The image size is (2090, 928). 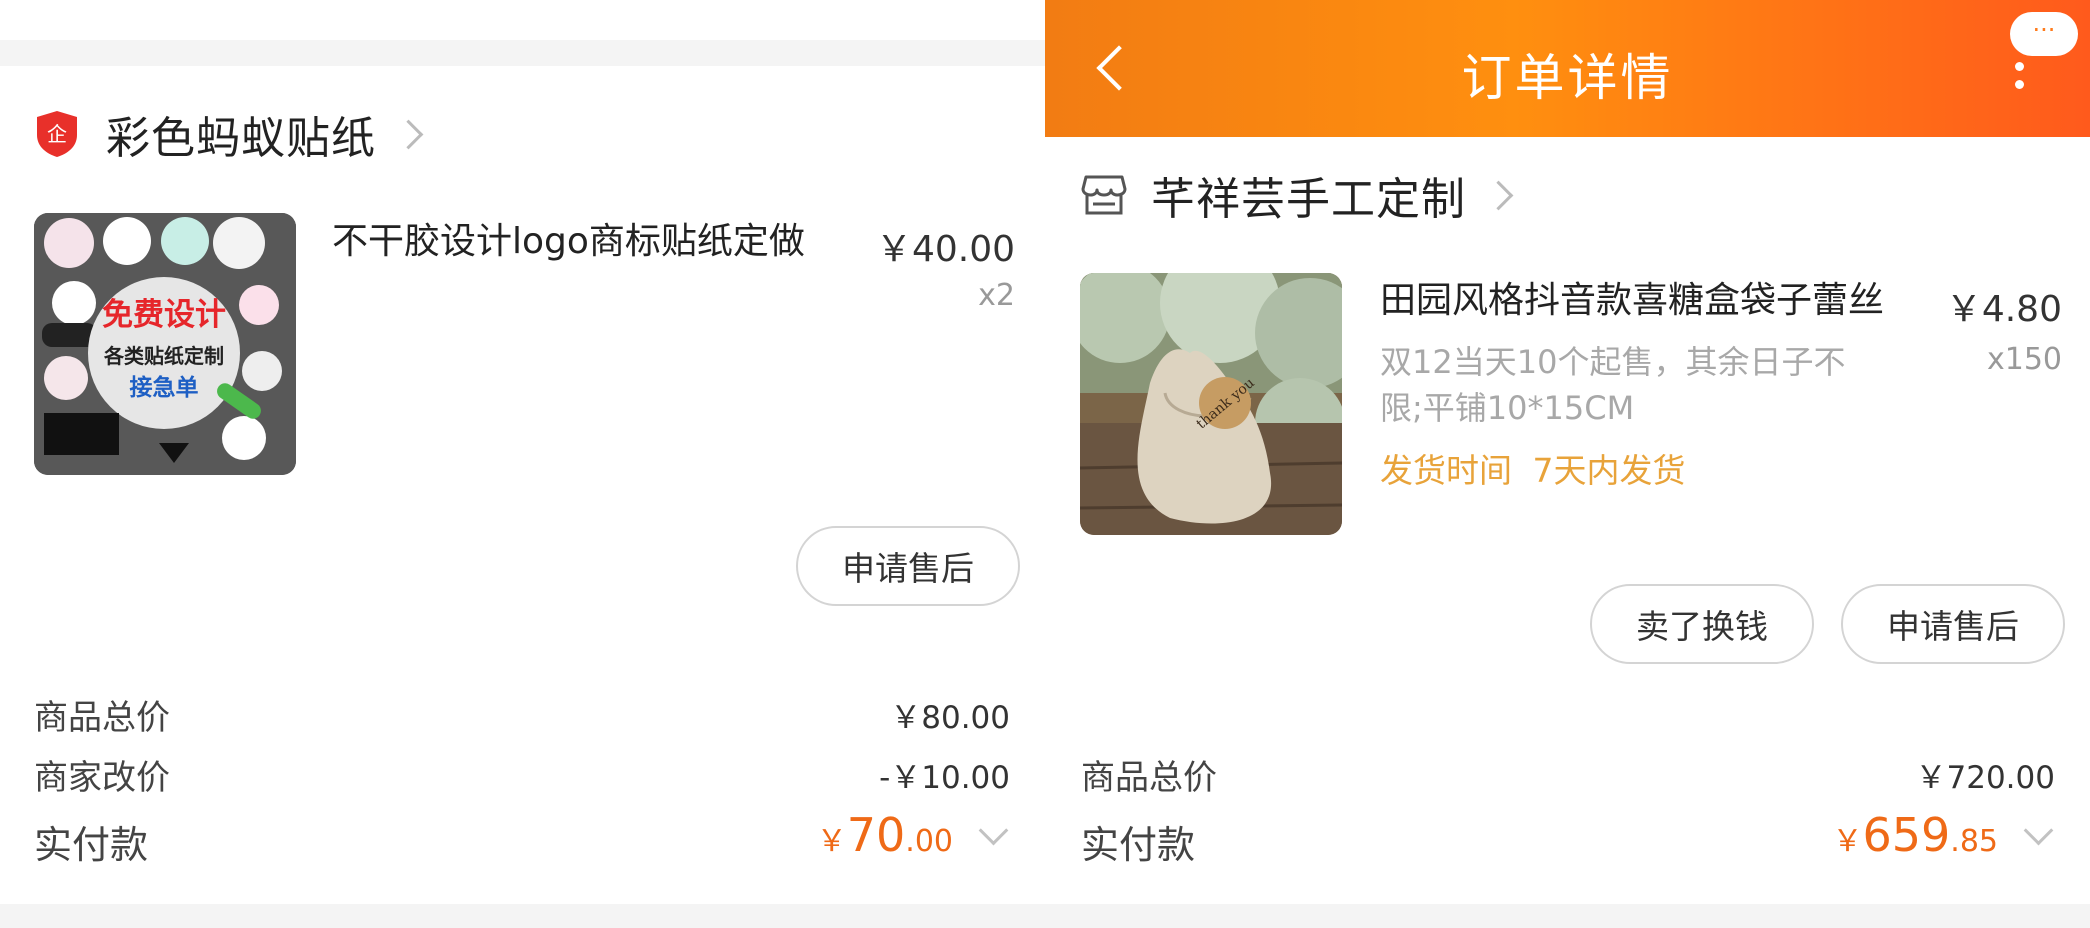 What do you see at coordinates (1613, 362) in the screenshot?
I see `product-spec-line1: 双12当天10个起售，其余日子不` at bounding box center [1613, 362].